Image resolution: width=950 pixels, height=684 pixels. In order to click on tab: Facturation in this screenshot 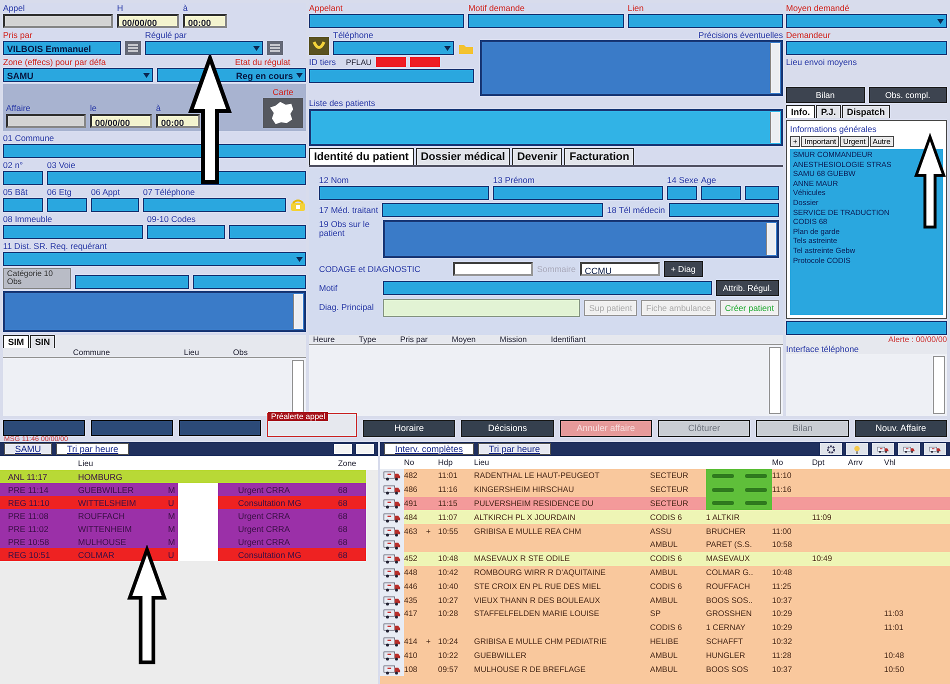, I will do `click(599, 156)`.